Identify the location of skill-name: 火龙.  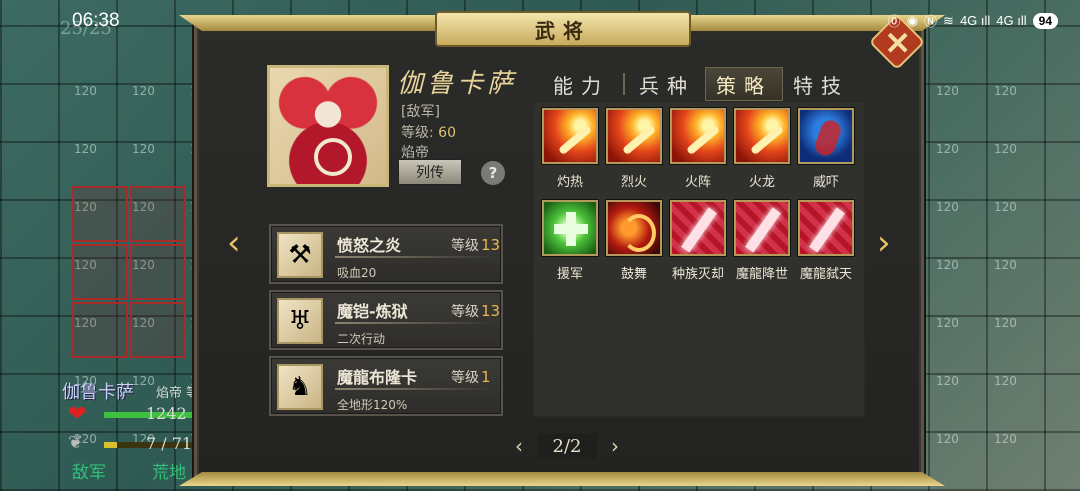
(761, 182).